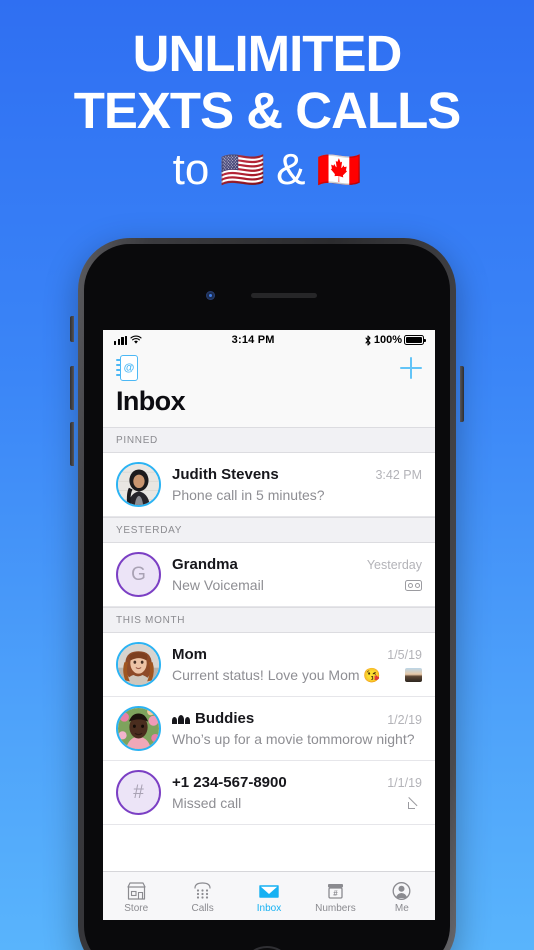 The height and width of the screenshot is (950, 534). What do you see at coordinates (415, 340) in the screenshot?
I see `battery-full-icon` at bounding box center [415, 340].